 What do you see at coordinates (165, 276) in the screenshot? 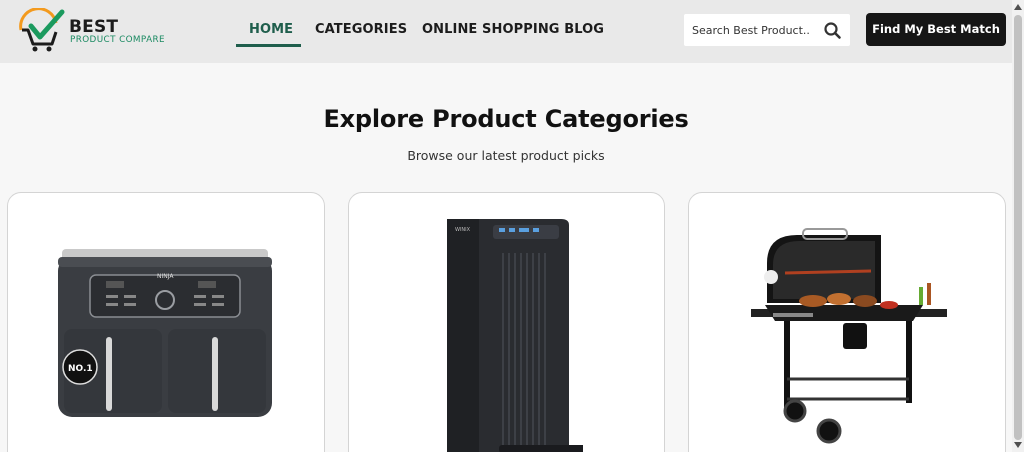
I see `air-fryer-brand-text: NINJA` at bounding box center [165, 276].